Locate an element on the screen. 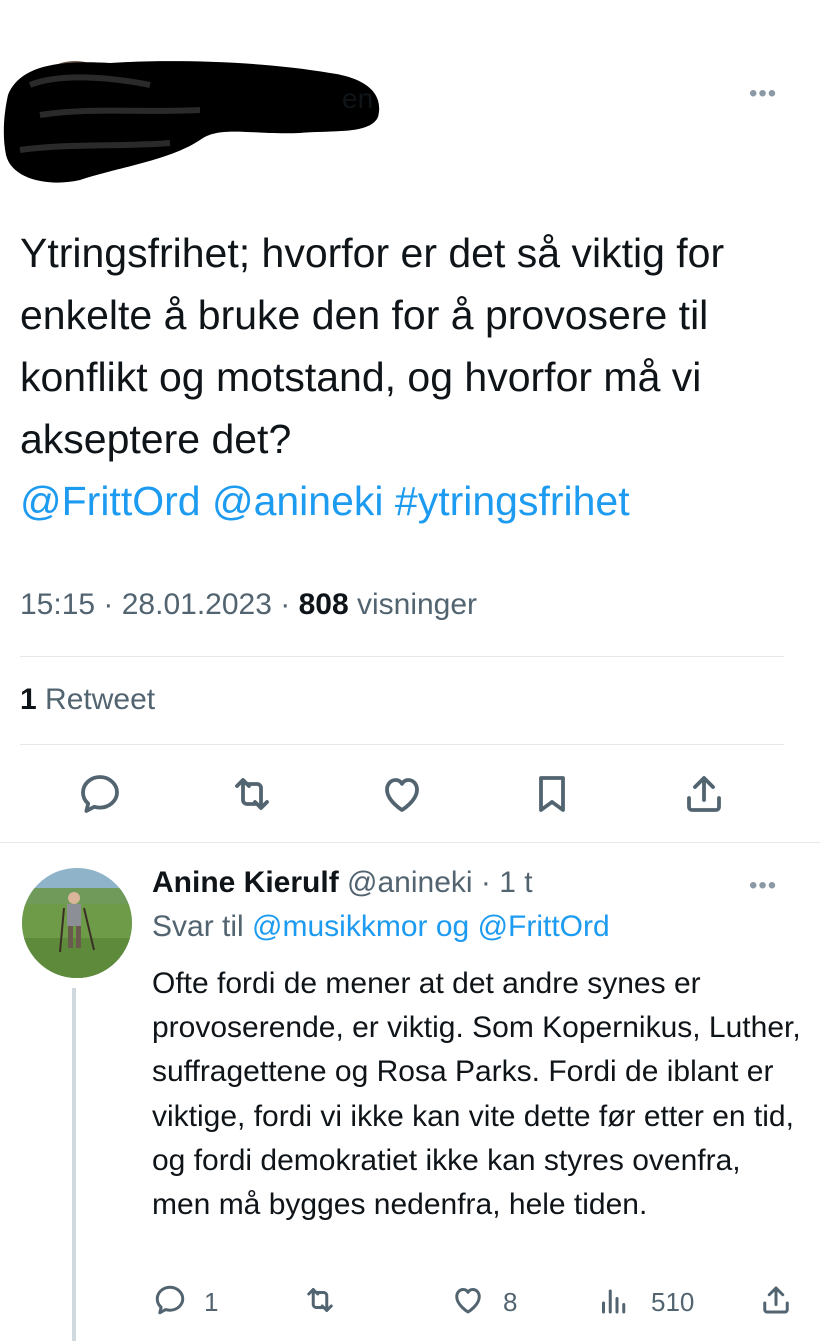 This screenshot has height=1341, width=820. view-count: 510 is located at coordinates (673, 1302).